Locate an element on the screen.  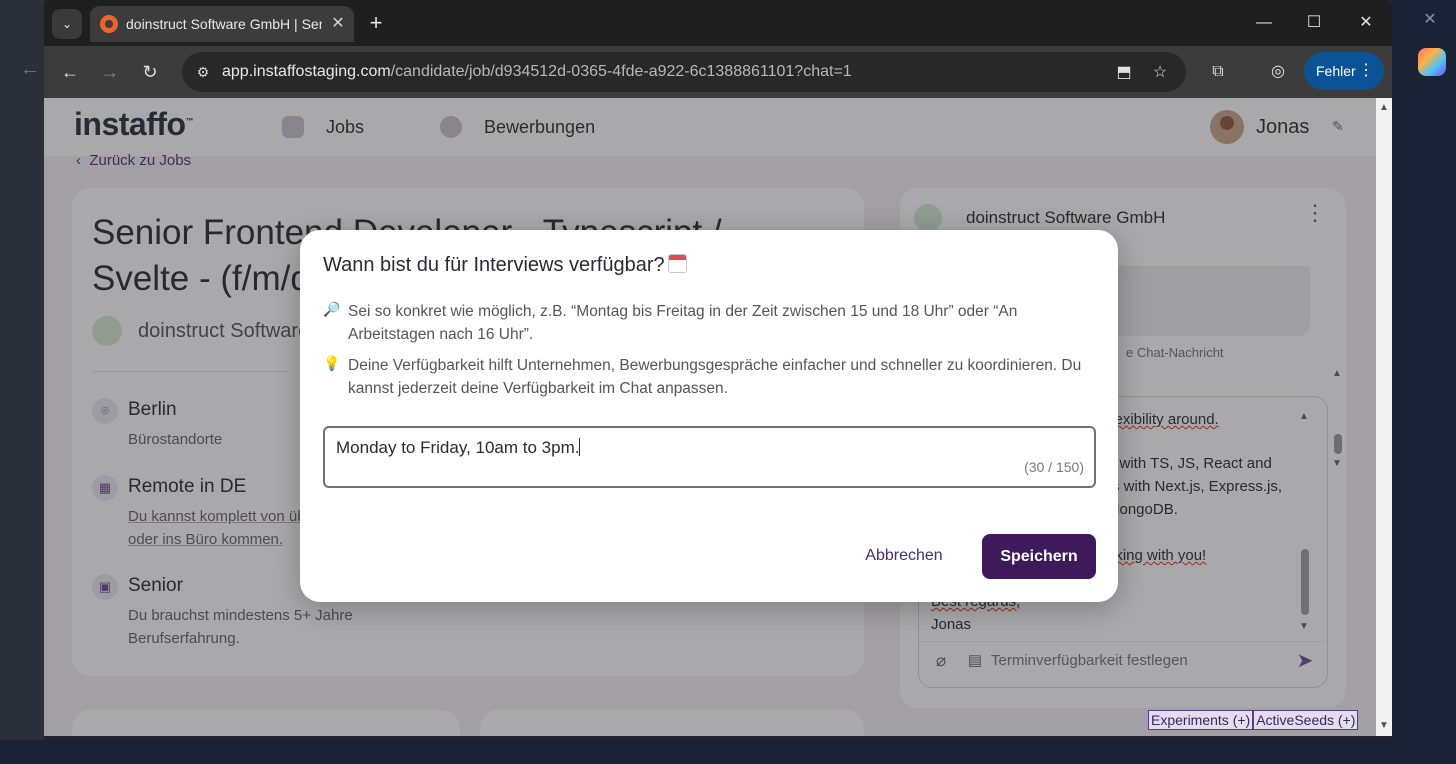
minimize-icon: — is located at coordinates (1264, 23).